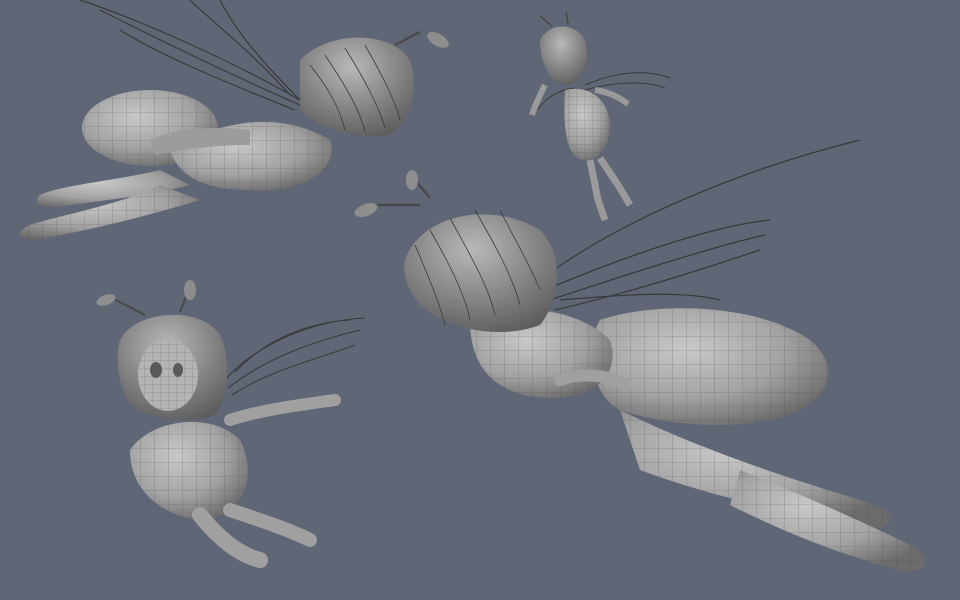  I want to click on eye-right, so click(178, 370).